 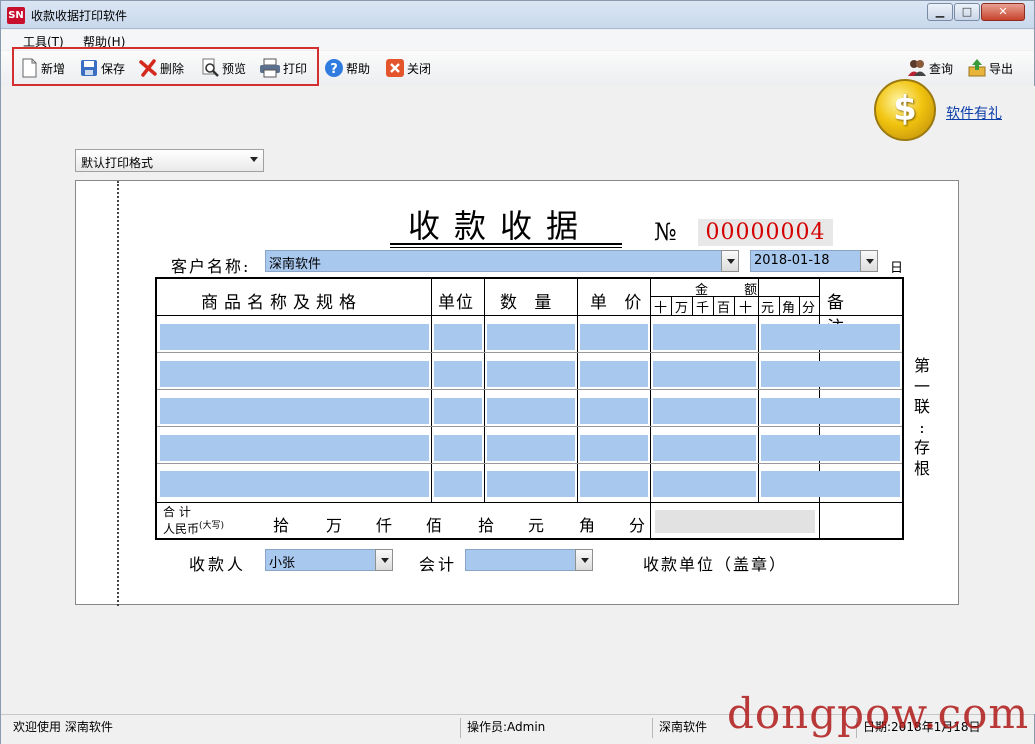 What do you see at coordinates (419, 68) in the screenshot?
I see `close-label: 关闭` at bounding box center [419, 68].